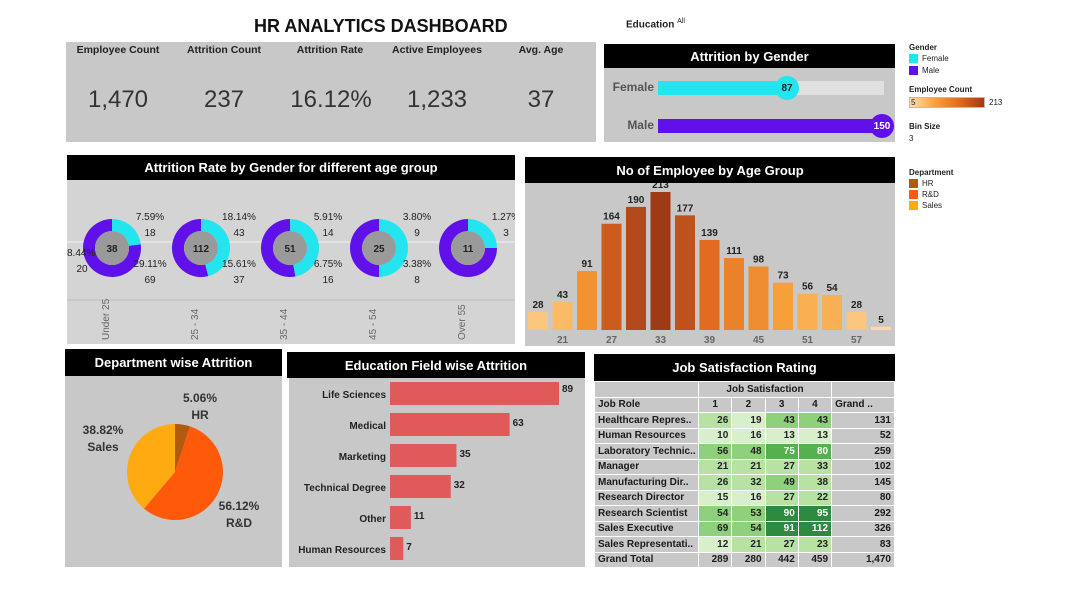 The height and width of the screenshot is (589, 1065). Describe the element at coordinates (437, 50) in the screenshot. I see `kpi-label-active-employees: Active Employees` at that location.